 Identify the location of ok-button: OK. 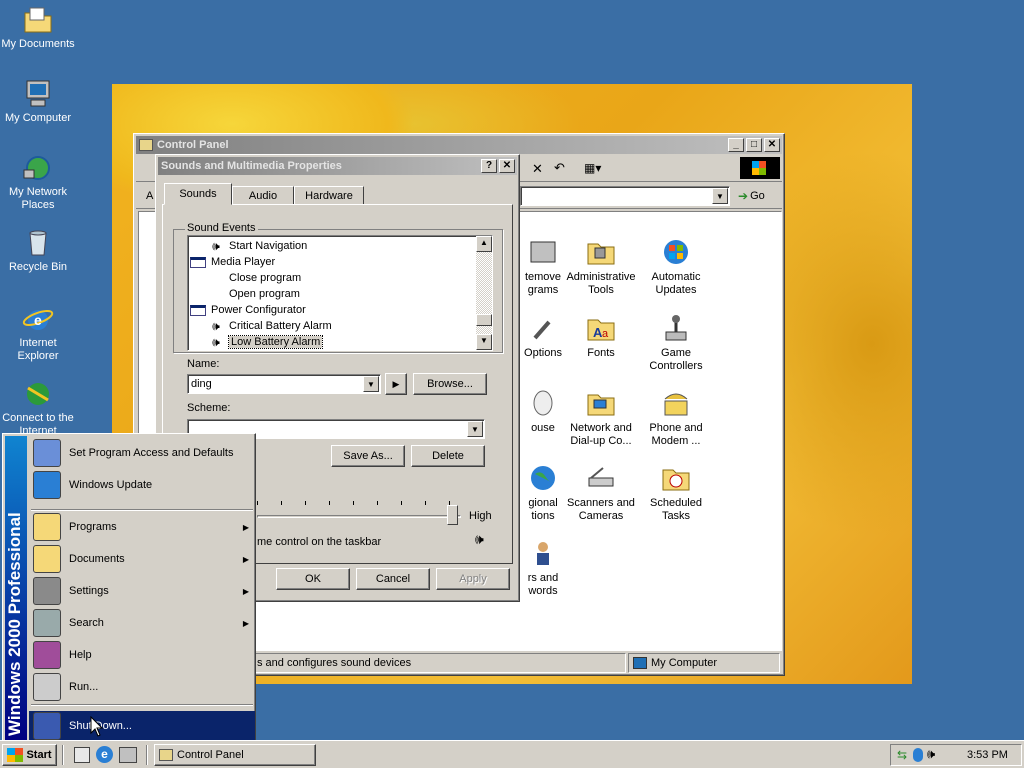
(313, 579).